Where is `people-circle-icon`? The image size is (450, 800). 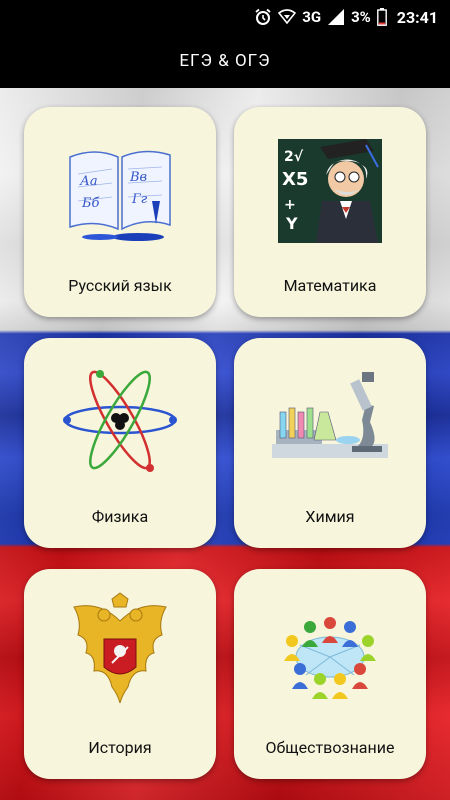
people-circle-icon is located at coordinates (330, 658).